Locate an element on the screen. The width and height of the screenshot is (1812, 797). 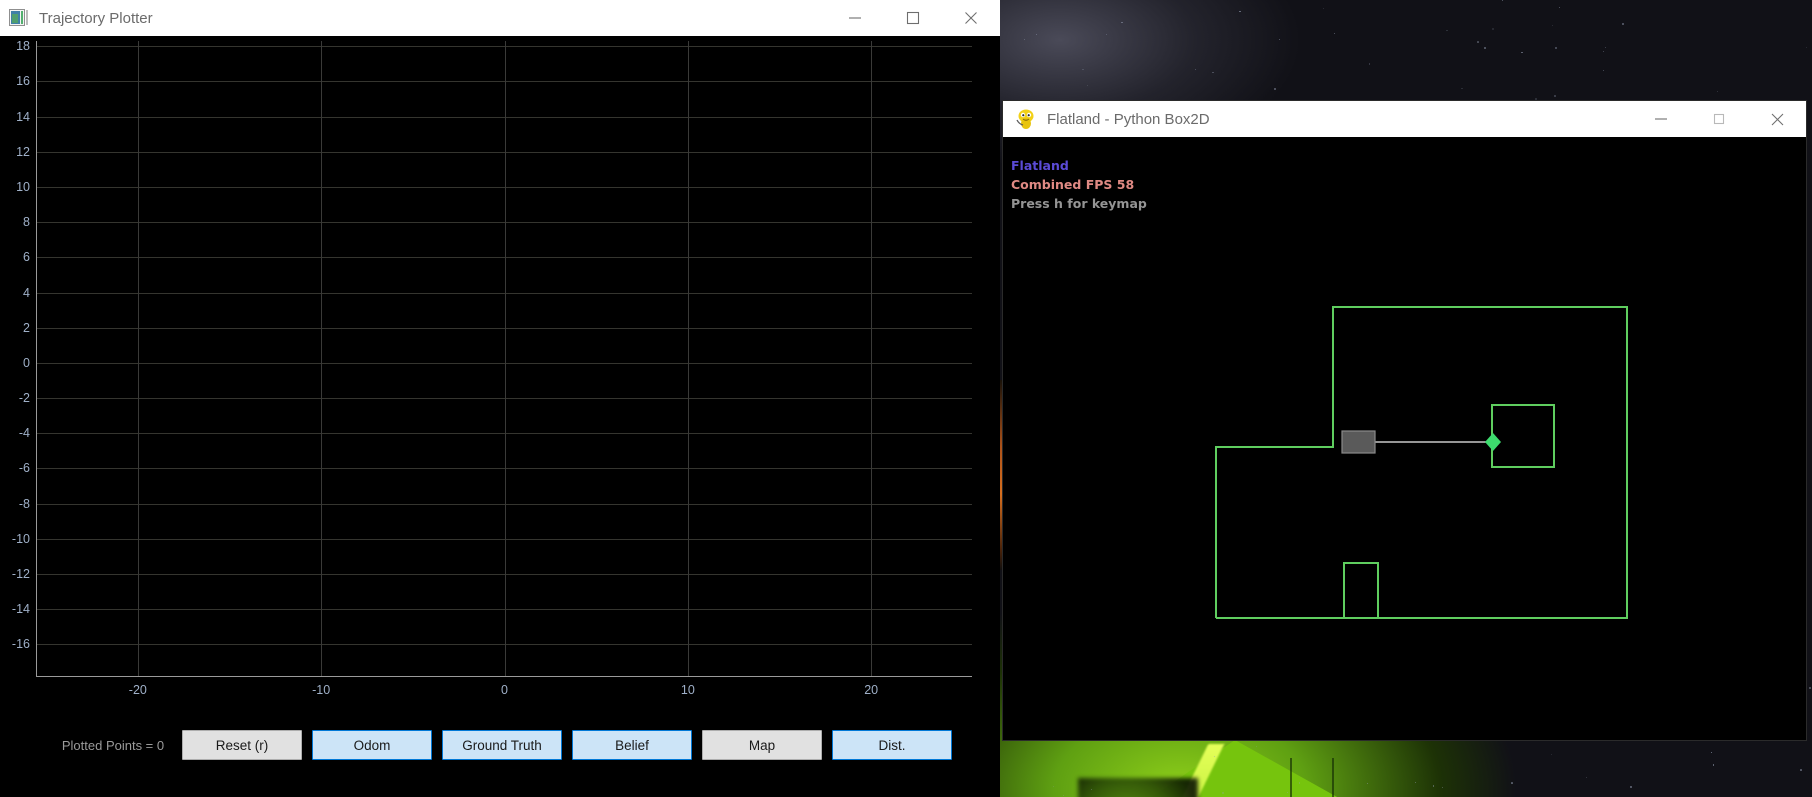
flatland-titlebar: Flatland - Python Box2D is located at coordinates (1404, 119).